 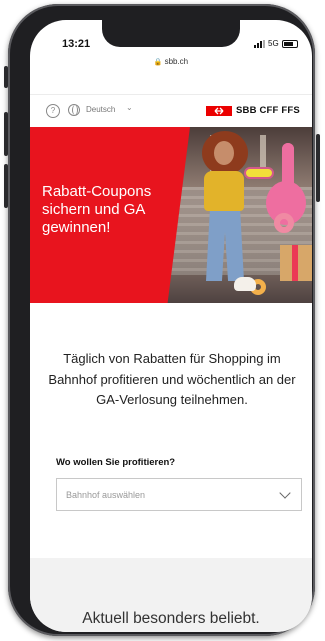 I want to click on logo-text: SBB CFF FFS, so click(x=268, y=110).